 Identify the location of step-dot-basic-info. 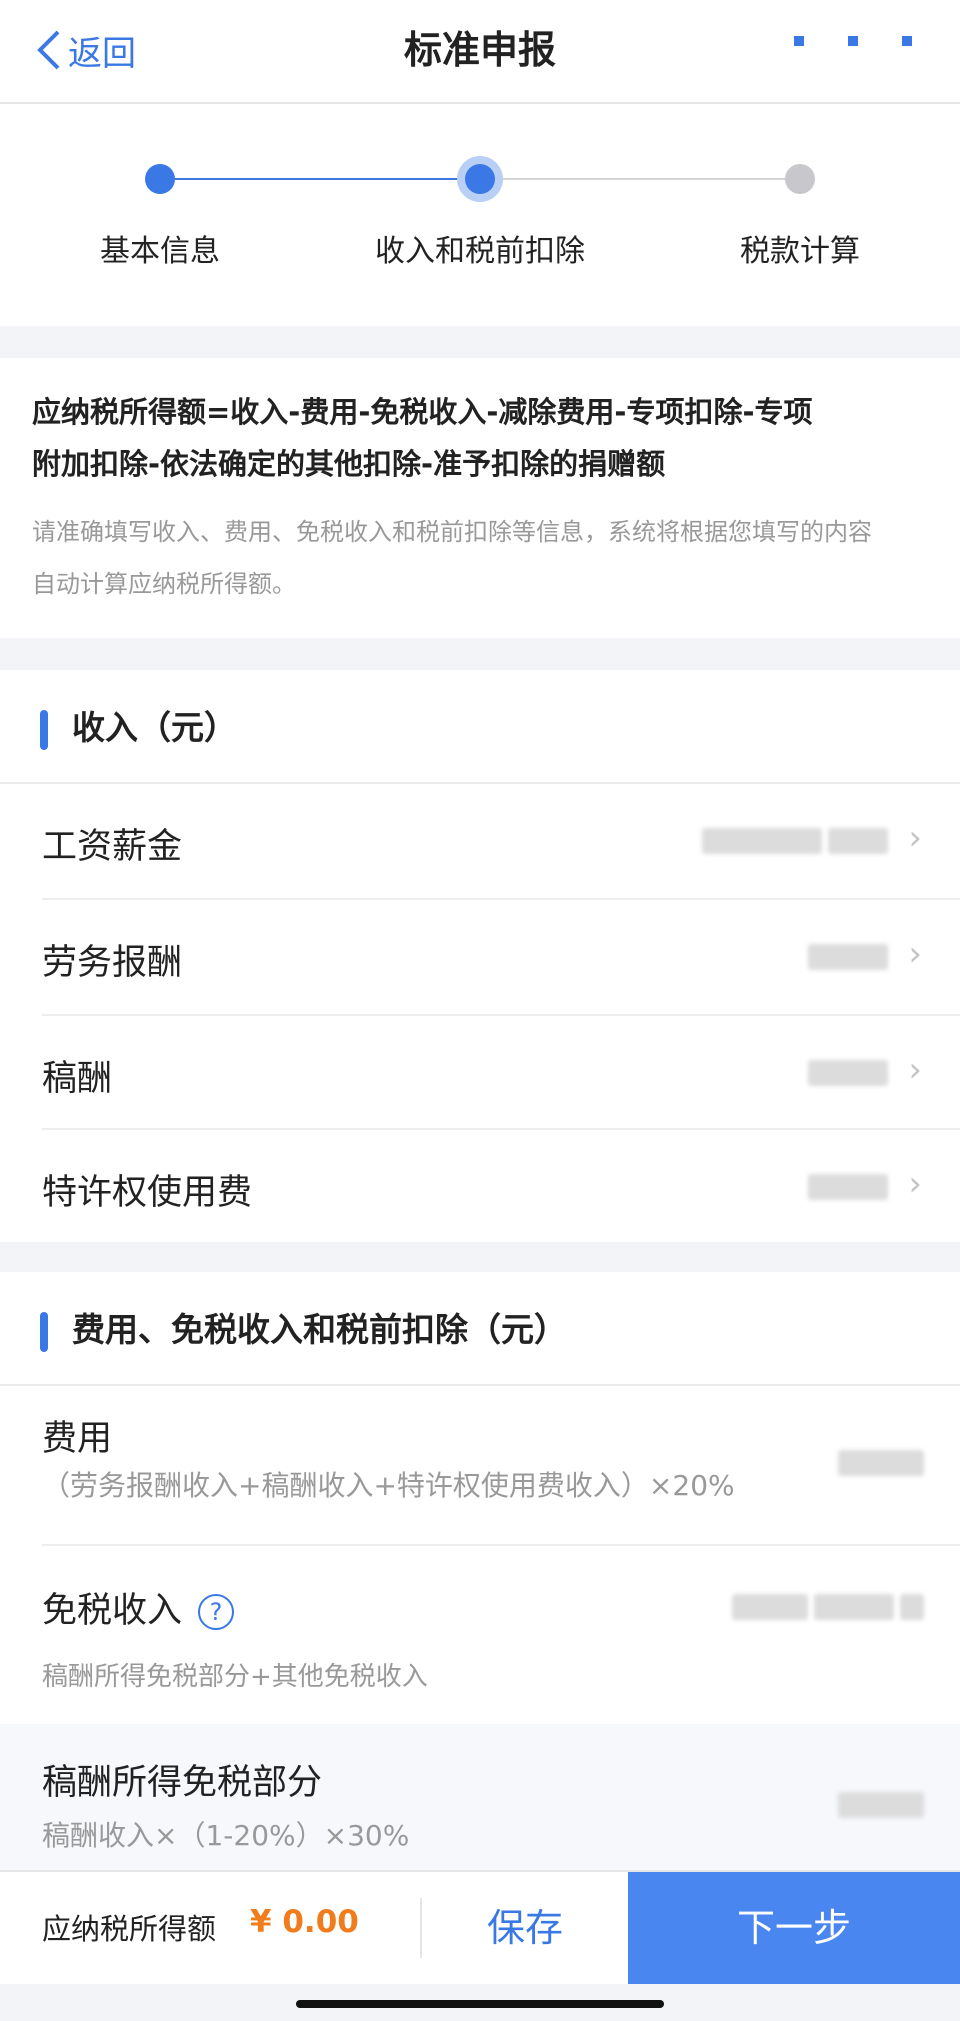
(160, 179).